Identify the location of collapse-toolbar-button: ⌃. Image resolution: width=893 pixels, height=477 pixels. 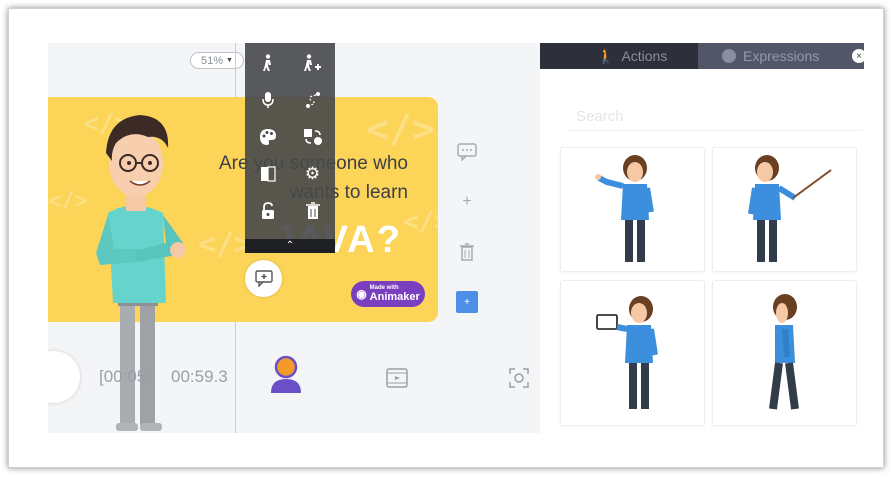
(290, 246).